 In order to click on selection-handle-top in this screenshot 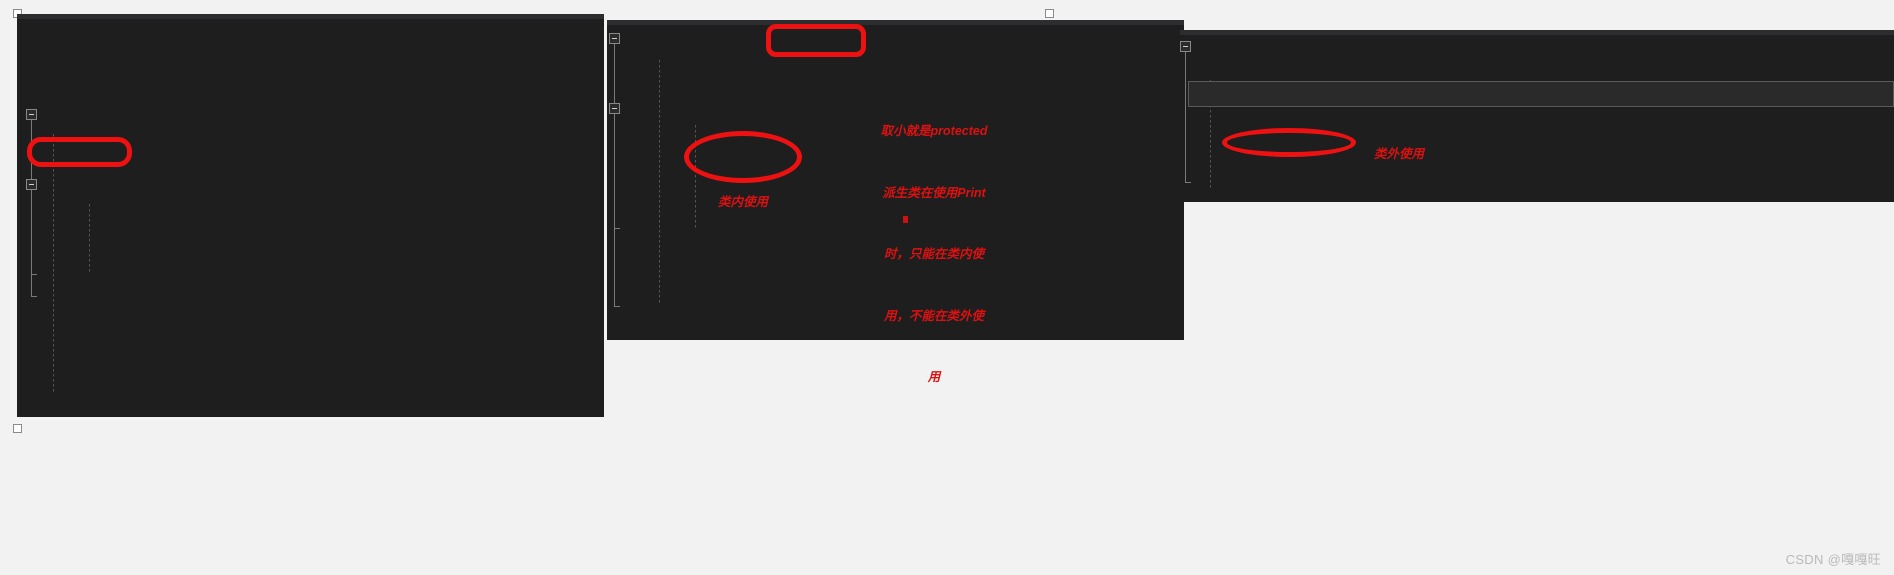, I will do `click(1049, 13)`.